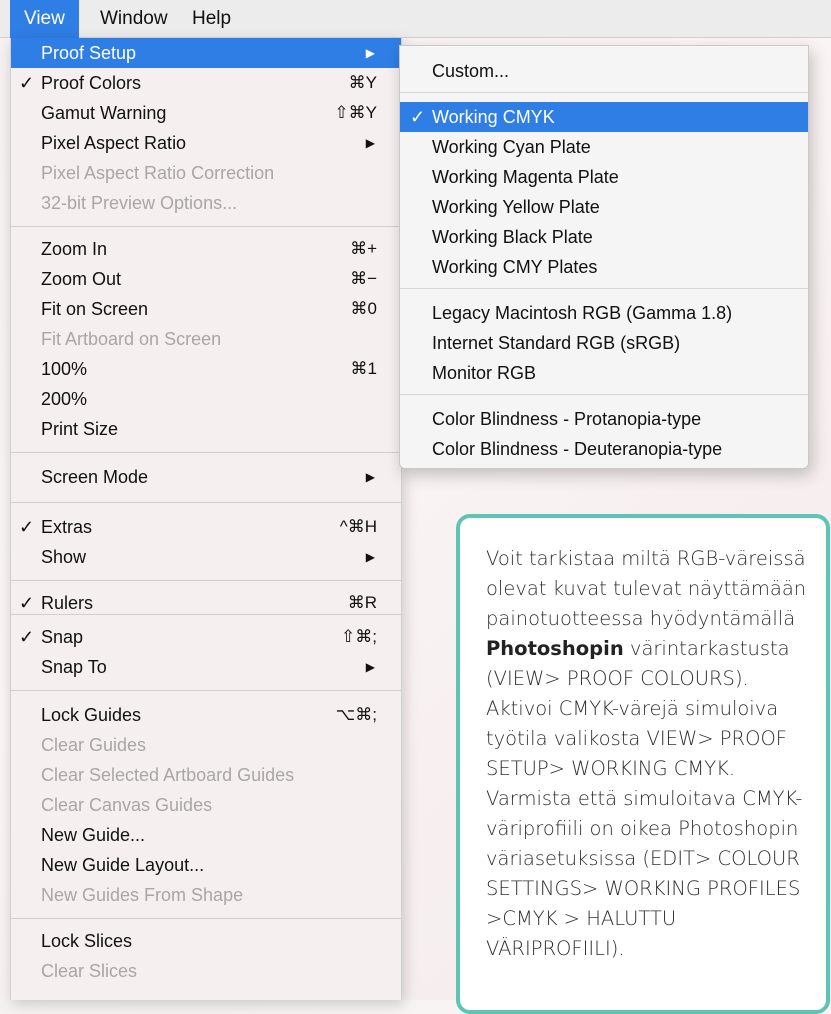 Image resolution: width=831 pixels, height=1014 pixels. What do you see at coordinates (604, 207) in the screenshot?
I see `submenu-item-working-yellow-plate: Working Yellow Plate` at bounding box center [604, 207].